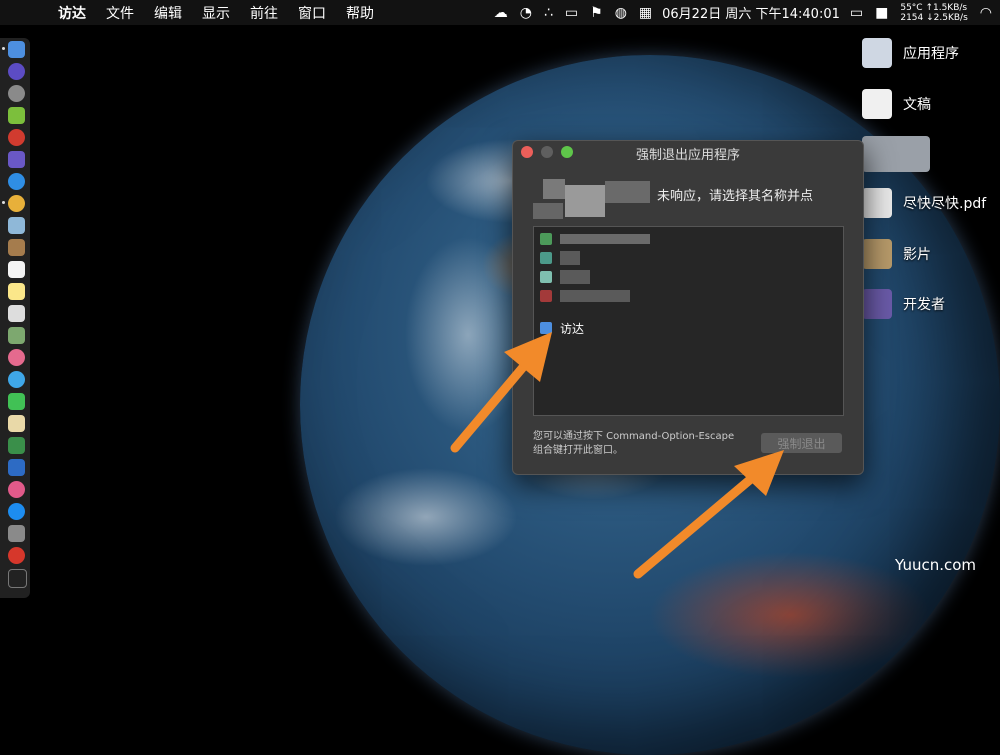 The height and width of the screenshot is (755, 1000). What do you see at coordinates (633, 444) in the screenshot?
I see `shortcut-hint: 您可以通过按下 Command-Option-Escape 组合键打开此窗口。` at bounding box center [633, 444].